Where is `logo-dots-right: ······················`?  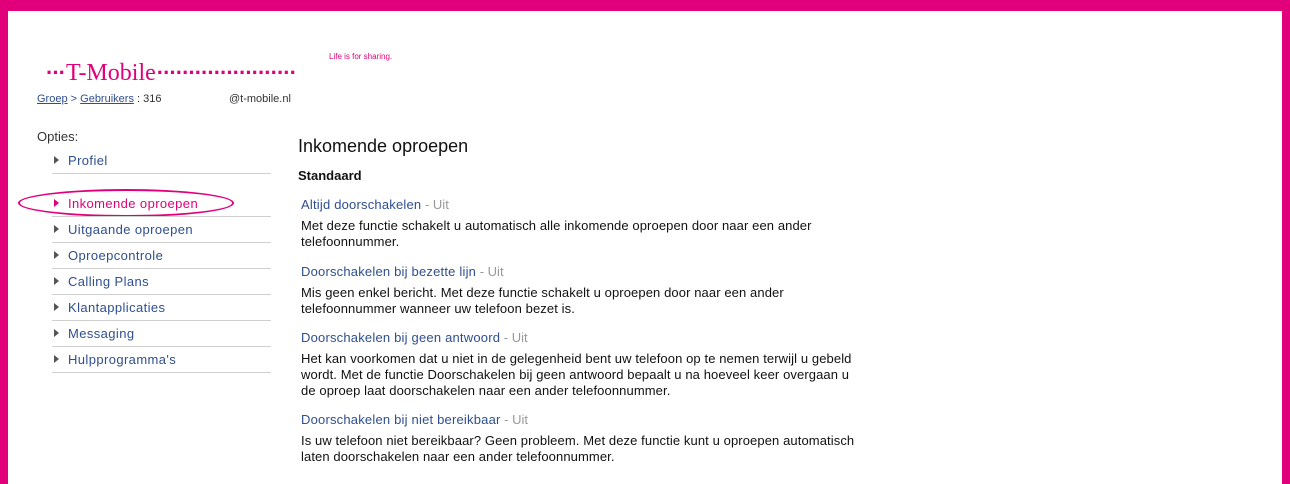 logo-dots-right: ······················ is located at coordinates (226, 72).